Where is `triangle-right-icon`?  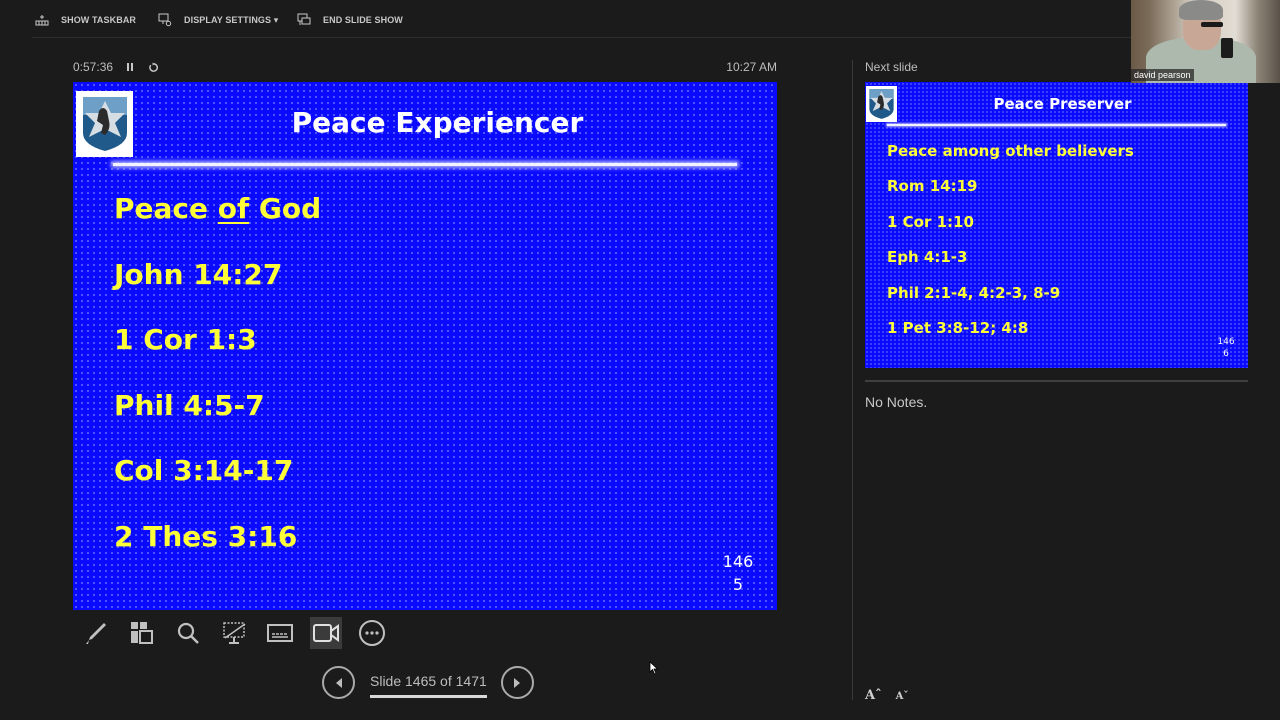
triangle-right-icon is located at coordinates (517, 682).